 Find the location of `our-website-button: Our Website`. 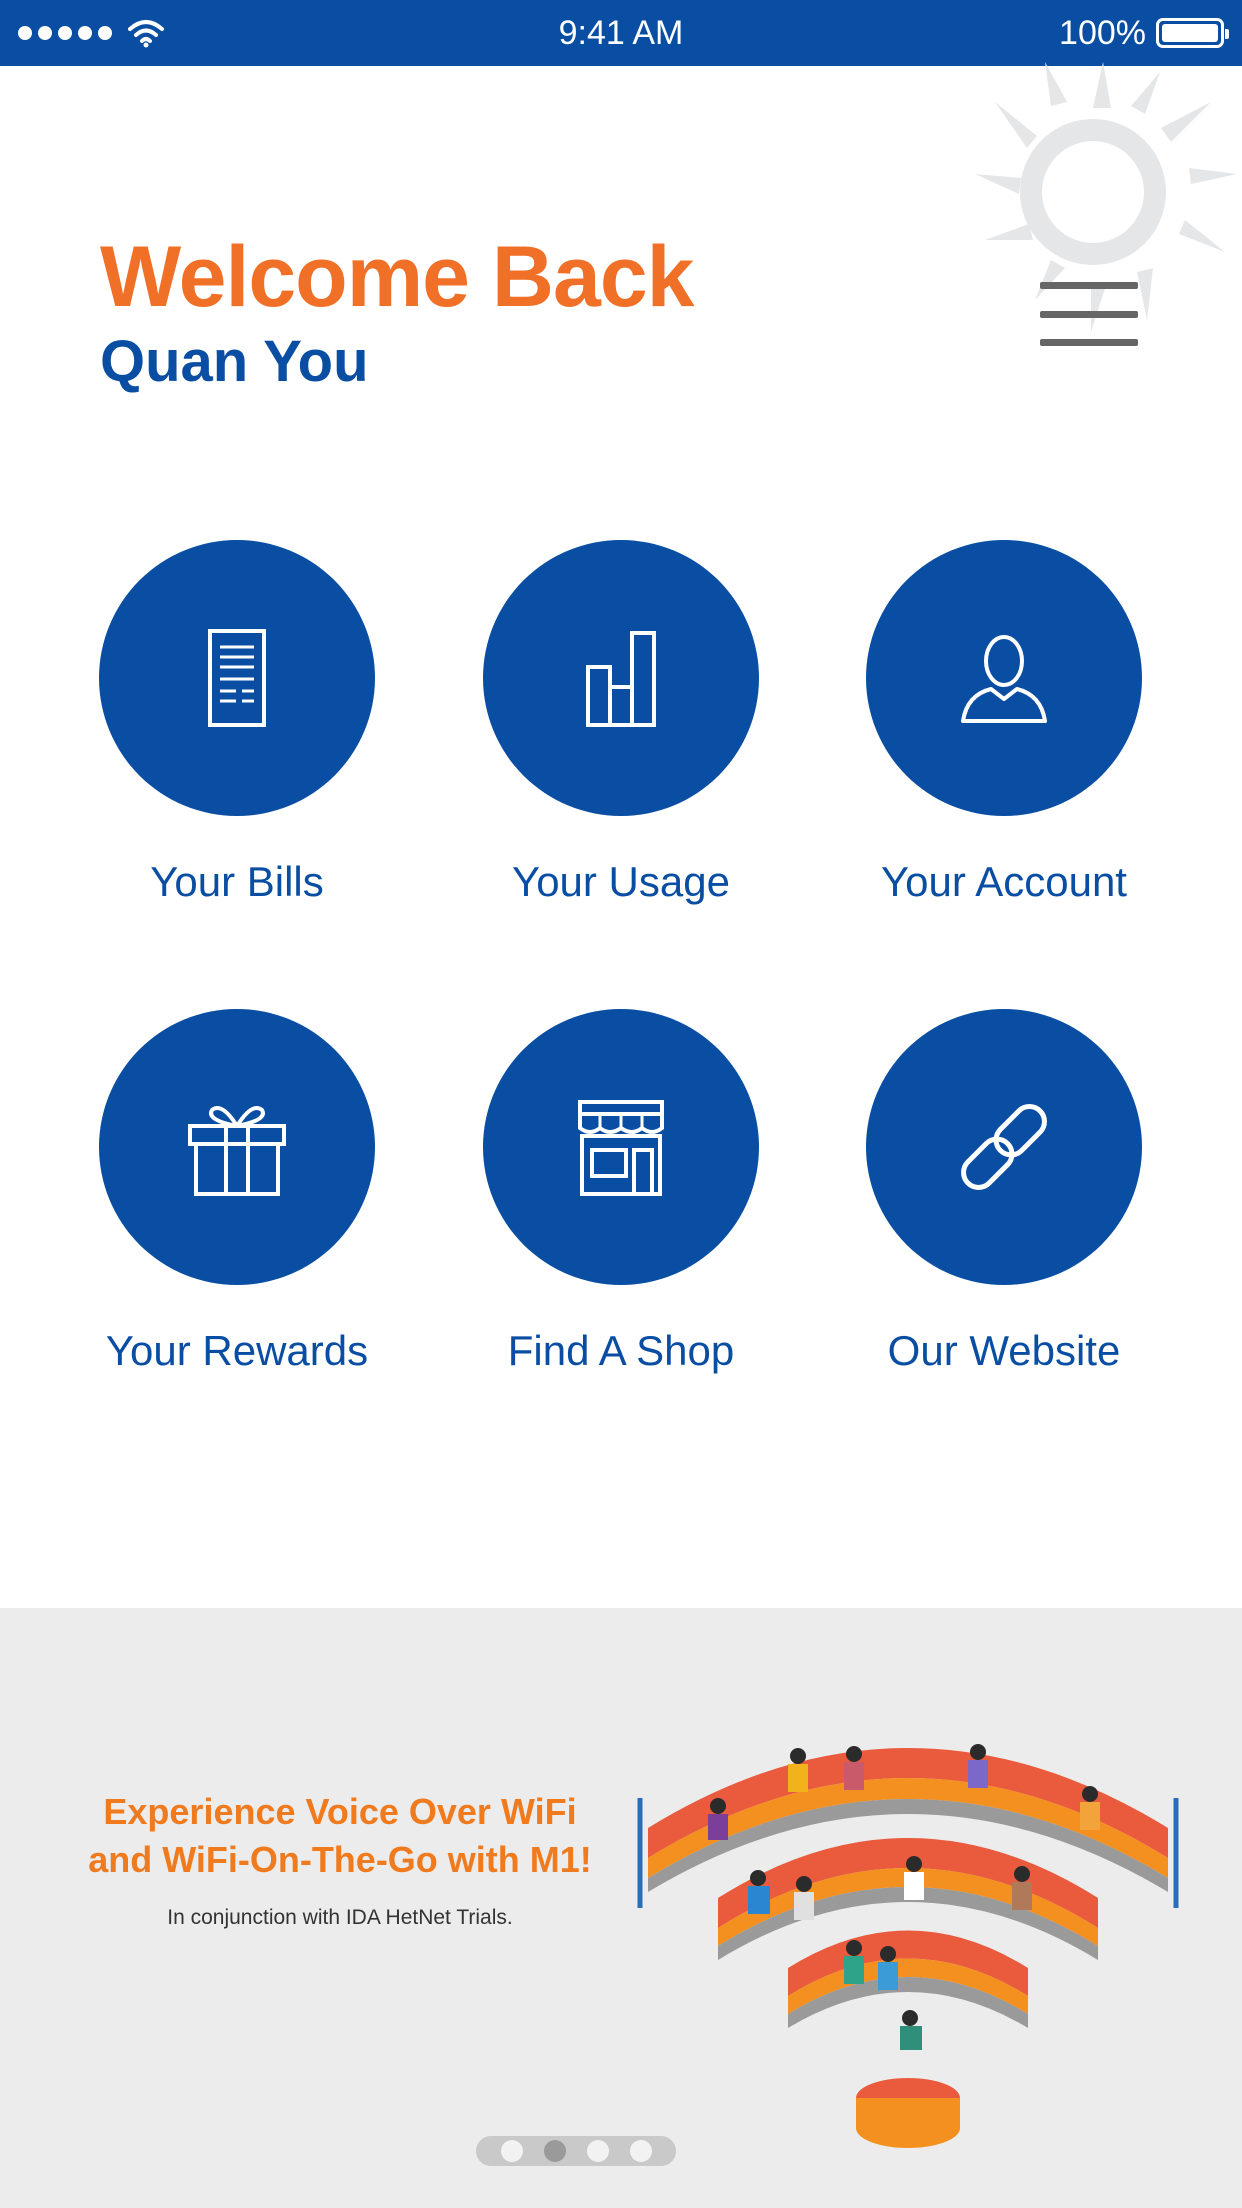

our-website-button: Our Website is located at coordinates (1004, 1192).